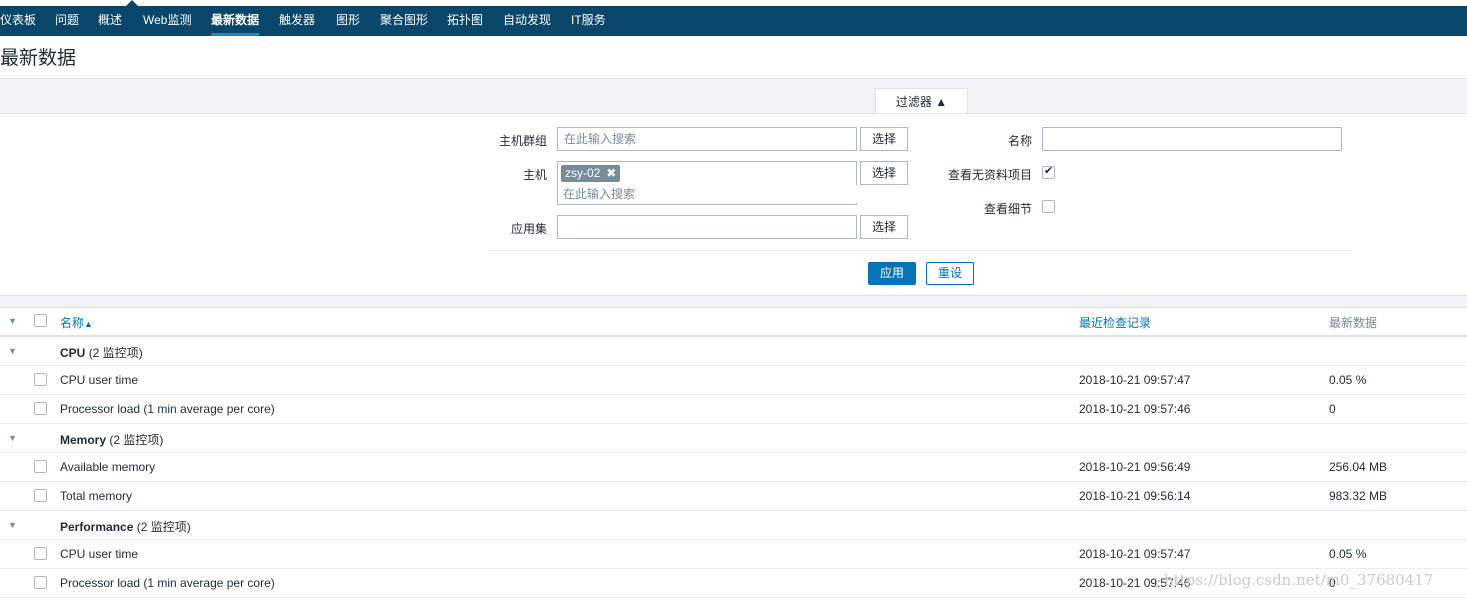 The image size is (1467, 601). Describe the element at coordinates (1358, 467) in the screenshot. I see `item-last-value: 256.04 MB` at that location.